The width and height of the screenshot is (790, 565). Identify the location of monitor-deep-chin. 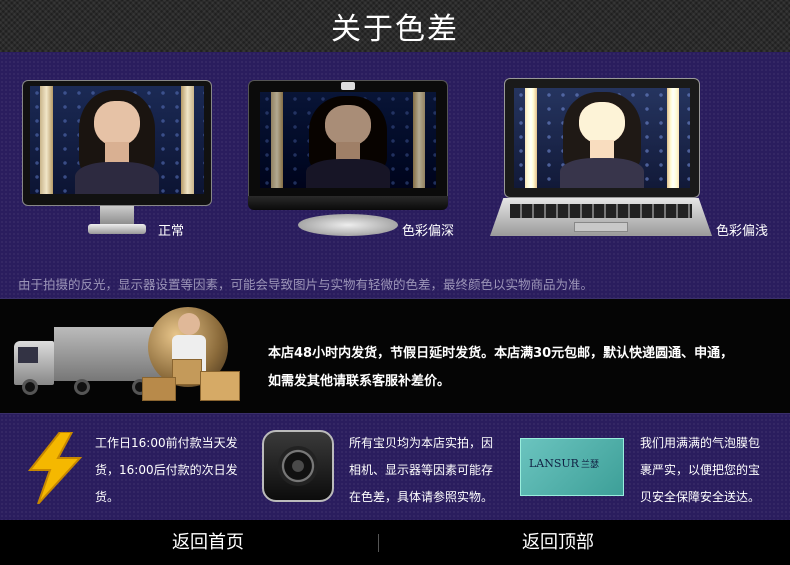
(348, 203).